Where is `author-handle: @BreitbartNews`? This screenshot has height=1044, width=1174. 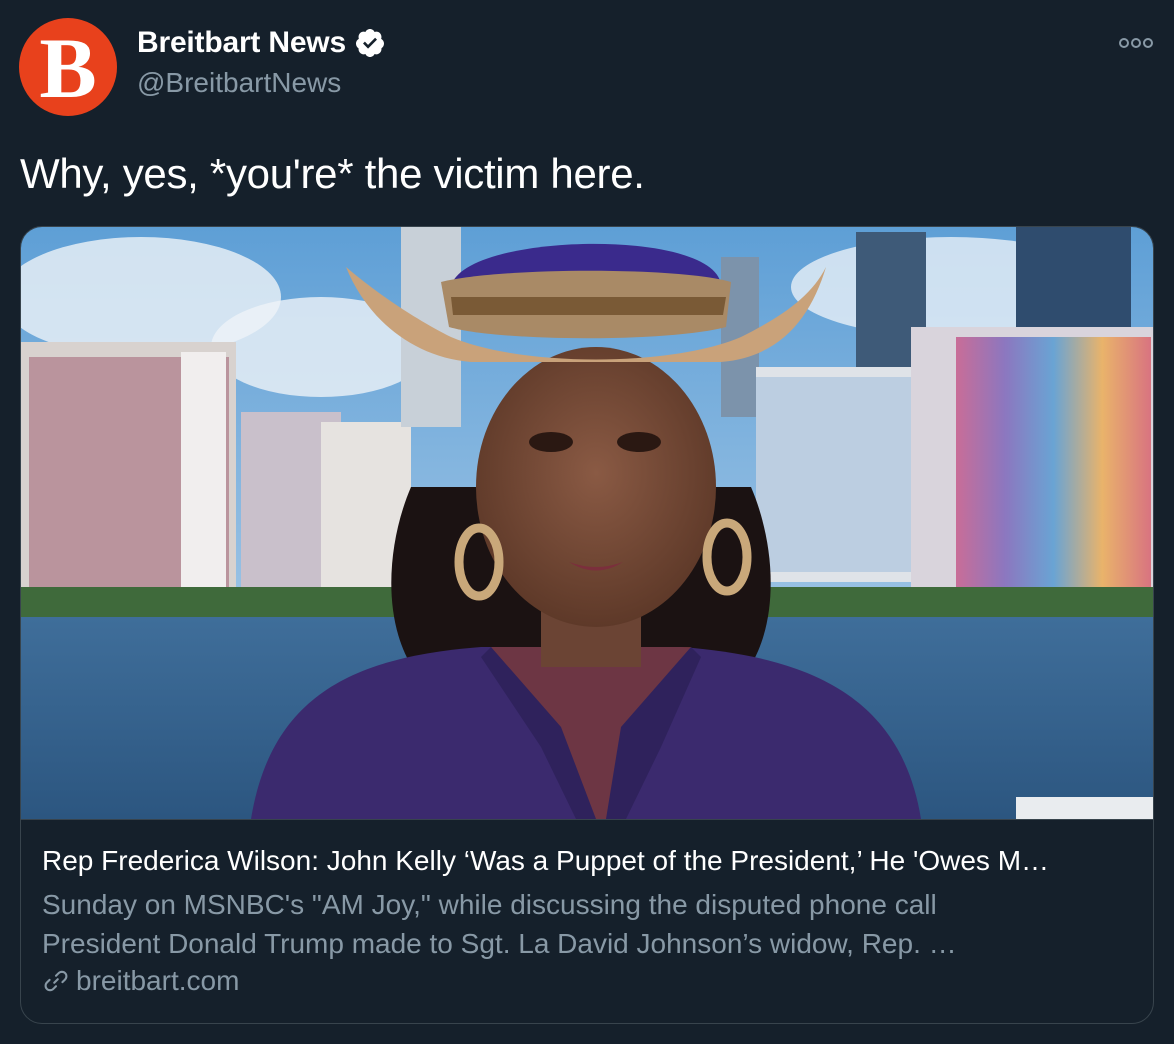
author-handle: @BreitbartNews is located at coordinates (239, 83).